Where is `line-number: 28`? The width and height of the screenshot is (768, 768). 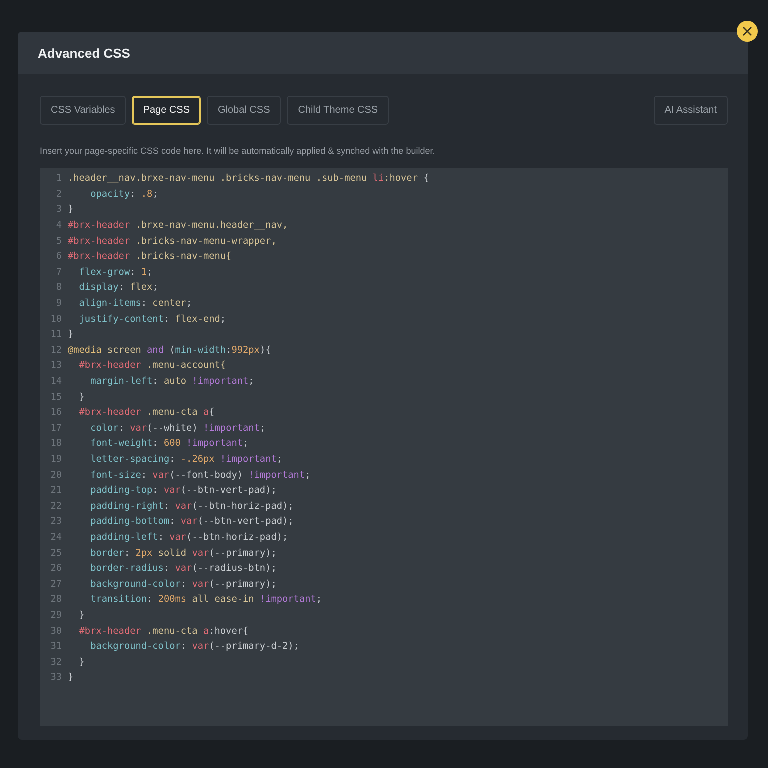
line-number: 28 is located at coordinates (56, 600).